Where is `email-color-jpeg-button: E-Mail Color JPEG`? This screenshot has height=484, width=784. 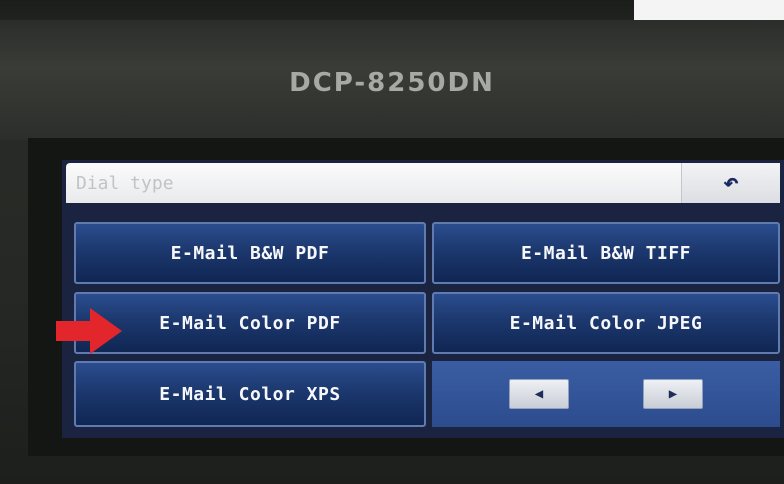
email-color-jpeg-button: E-Mail Color JPEG is located at coordinates (606, 323).